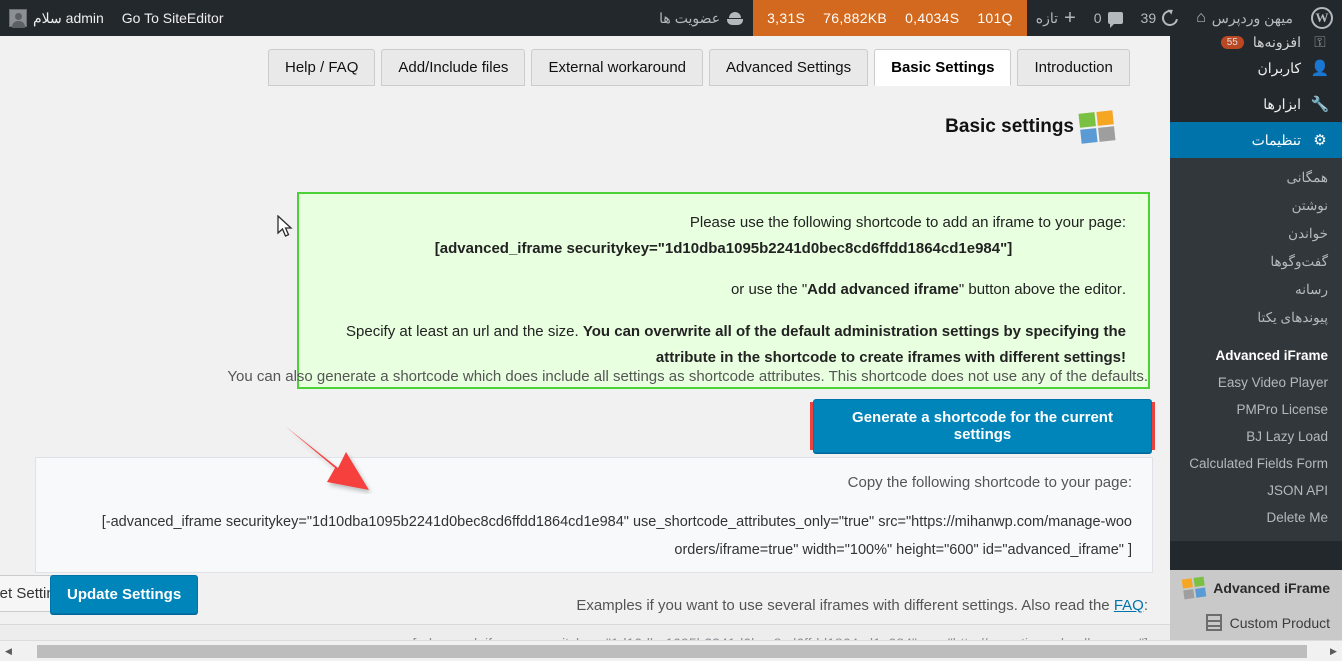 Image resolution: width=1342 pixels, height=661 pixels. I want to click on sidebar-item-settings: ⚙ تنظیمات, so click(1256, 140).